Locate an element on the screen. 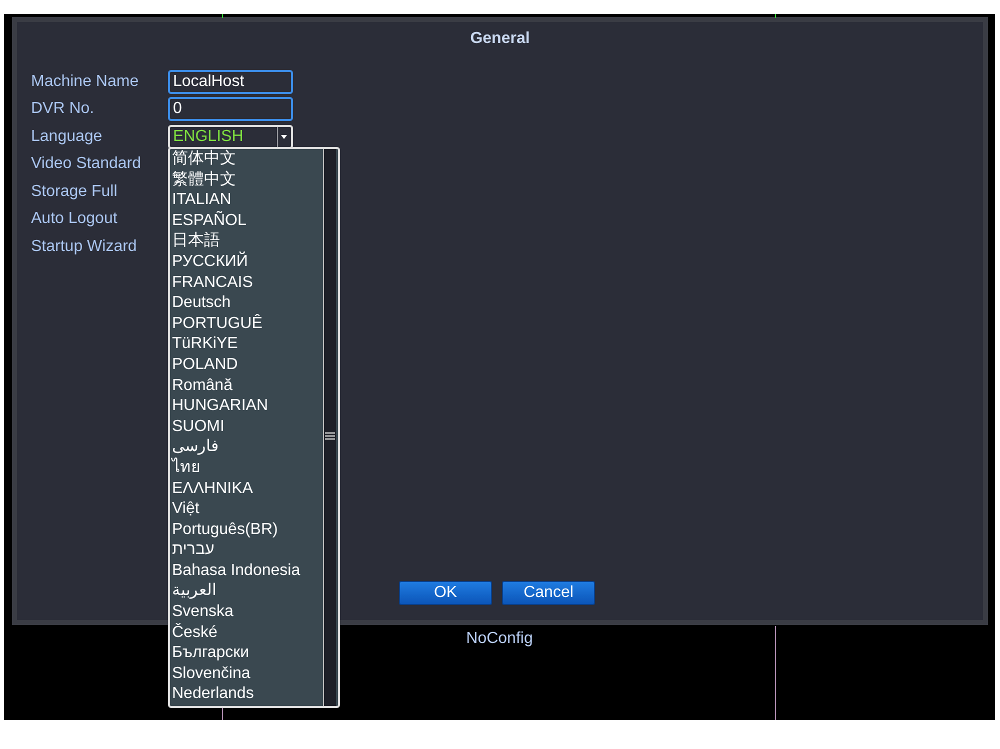  status-text: NoConfig is located at coordinates (499, 639).